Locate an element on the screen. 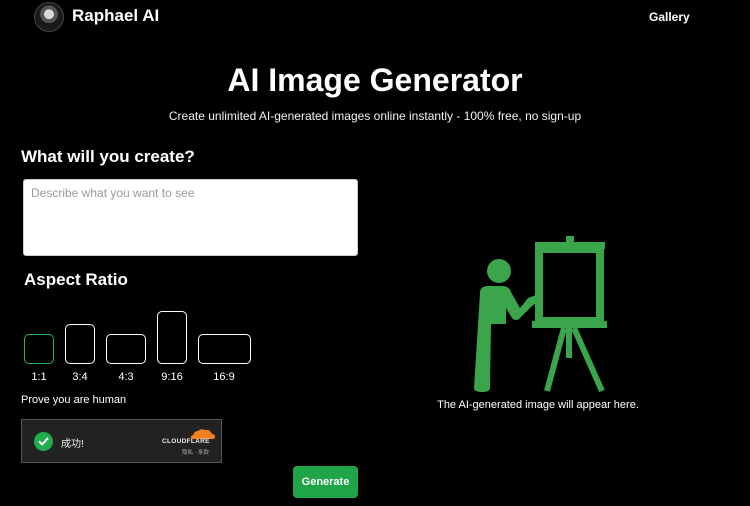  human-verification-label: Prove you are human is located at coordinates (74, 400).